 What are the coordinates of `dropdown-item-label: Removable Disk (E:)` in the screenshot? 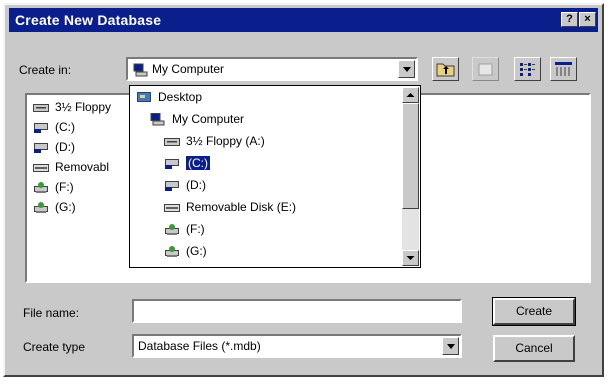 It's located at (241, 207).